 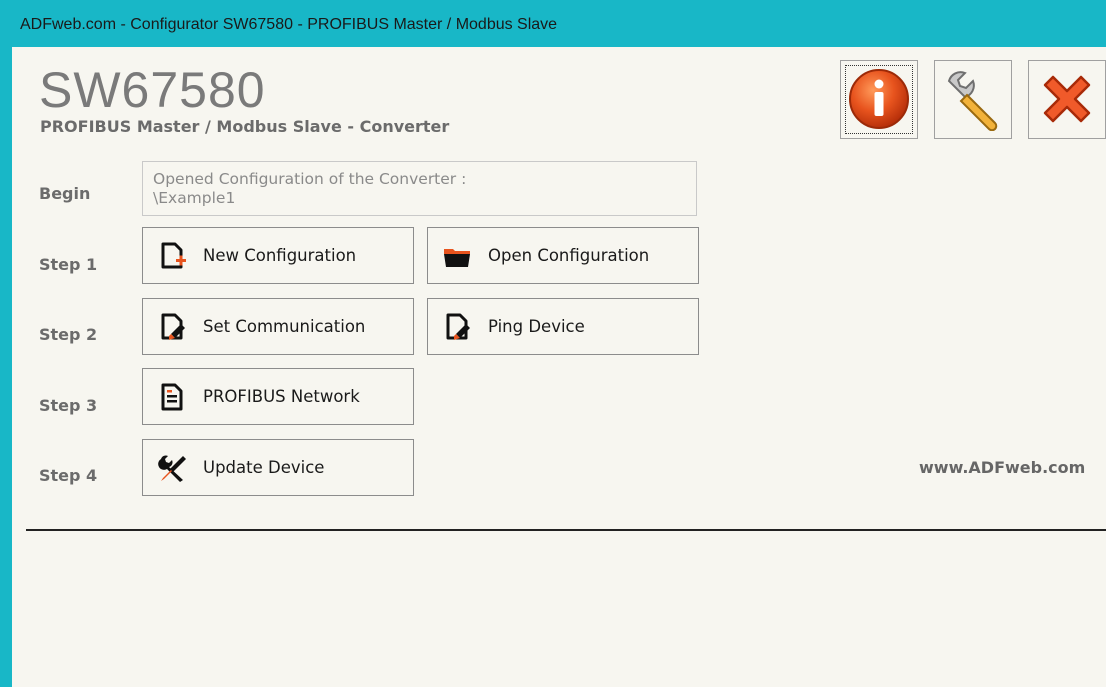 I want to click on ping-device-button: Ping Device, so click(x=563, y=326).